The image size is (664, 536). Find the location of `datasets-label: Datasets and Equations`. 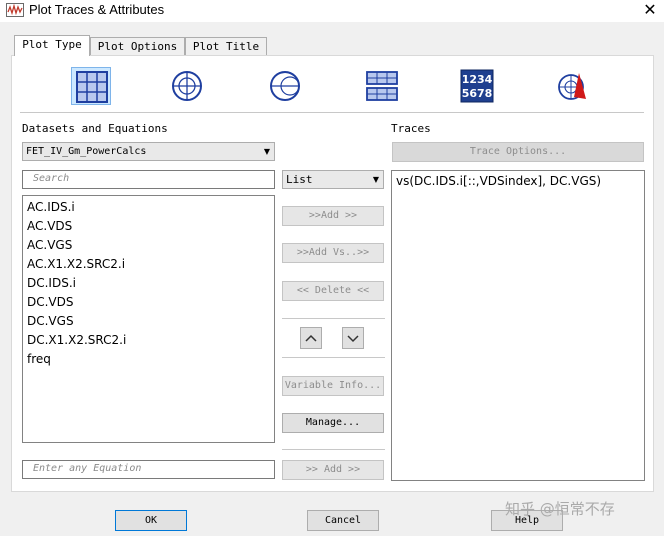

datasets-label: Datasets and Equations is located at coordinates (95, 128).